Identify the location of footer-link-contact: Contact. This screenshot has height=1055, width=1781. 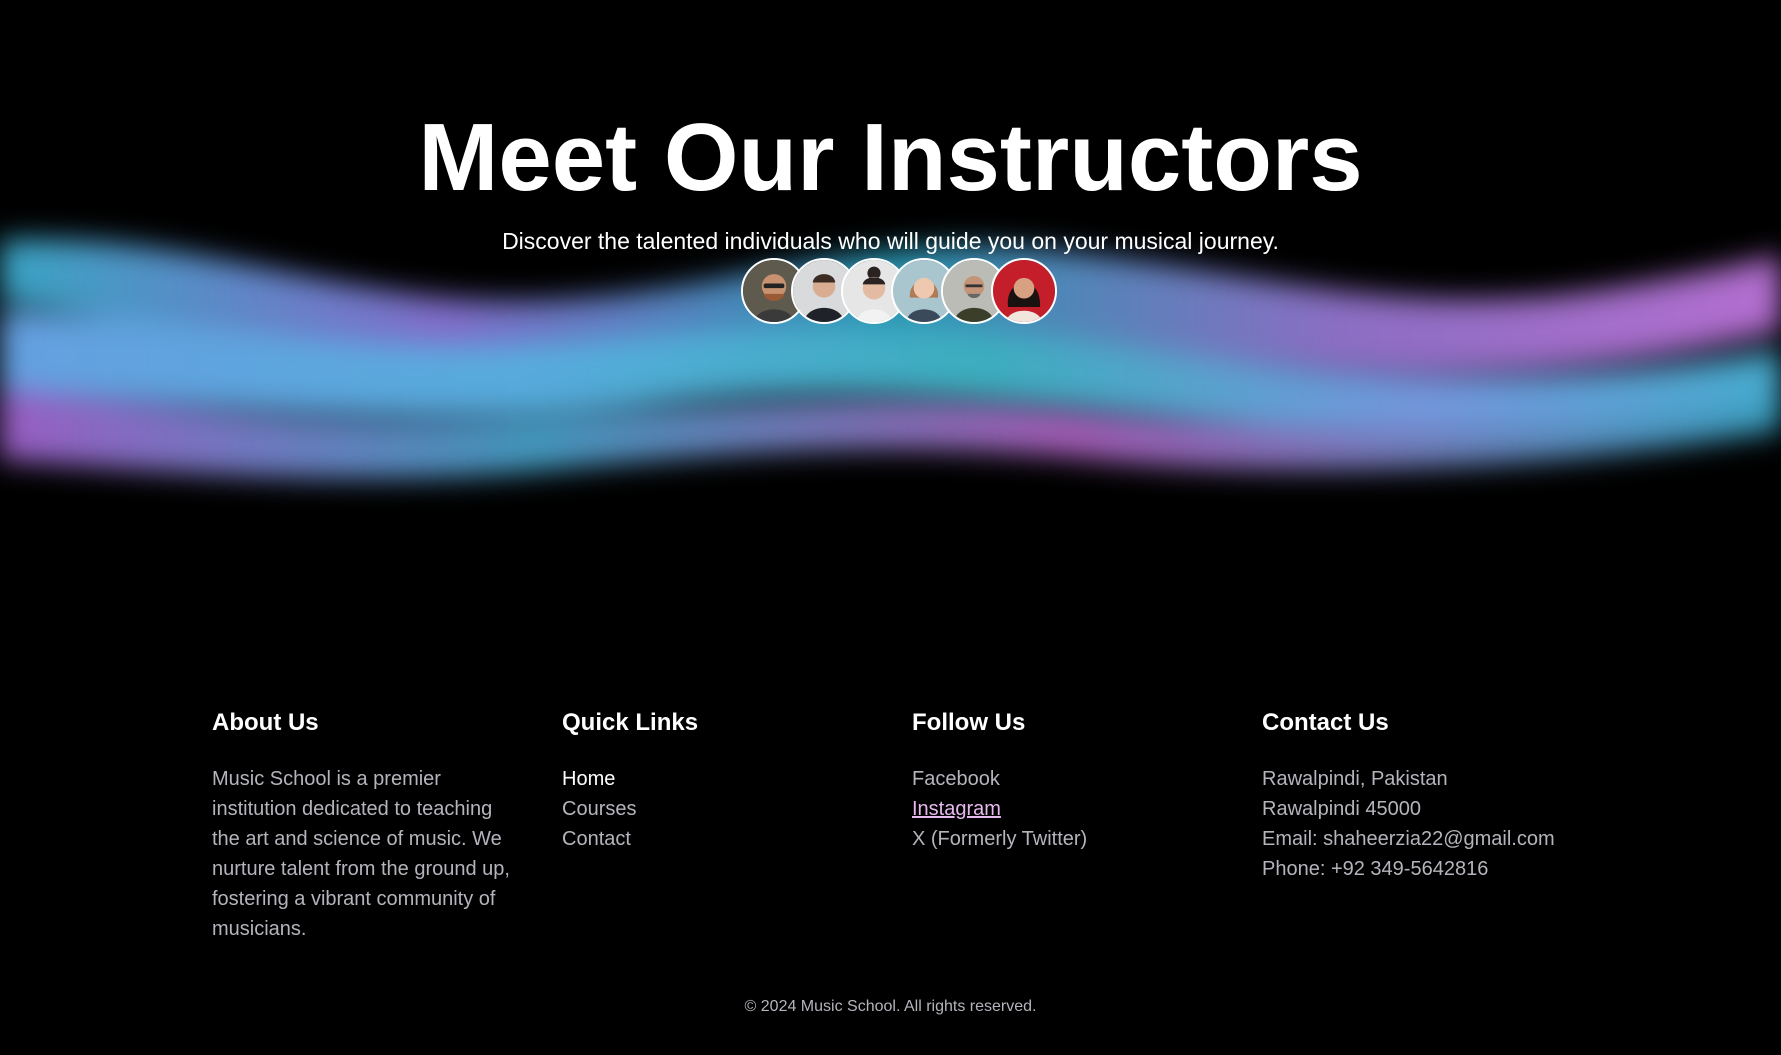
(717, 839).